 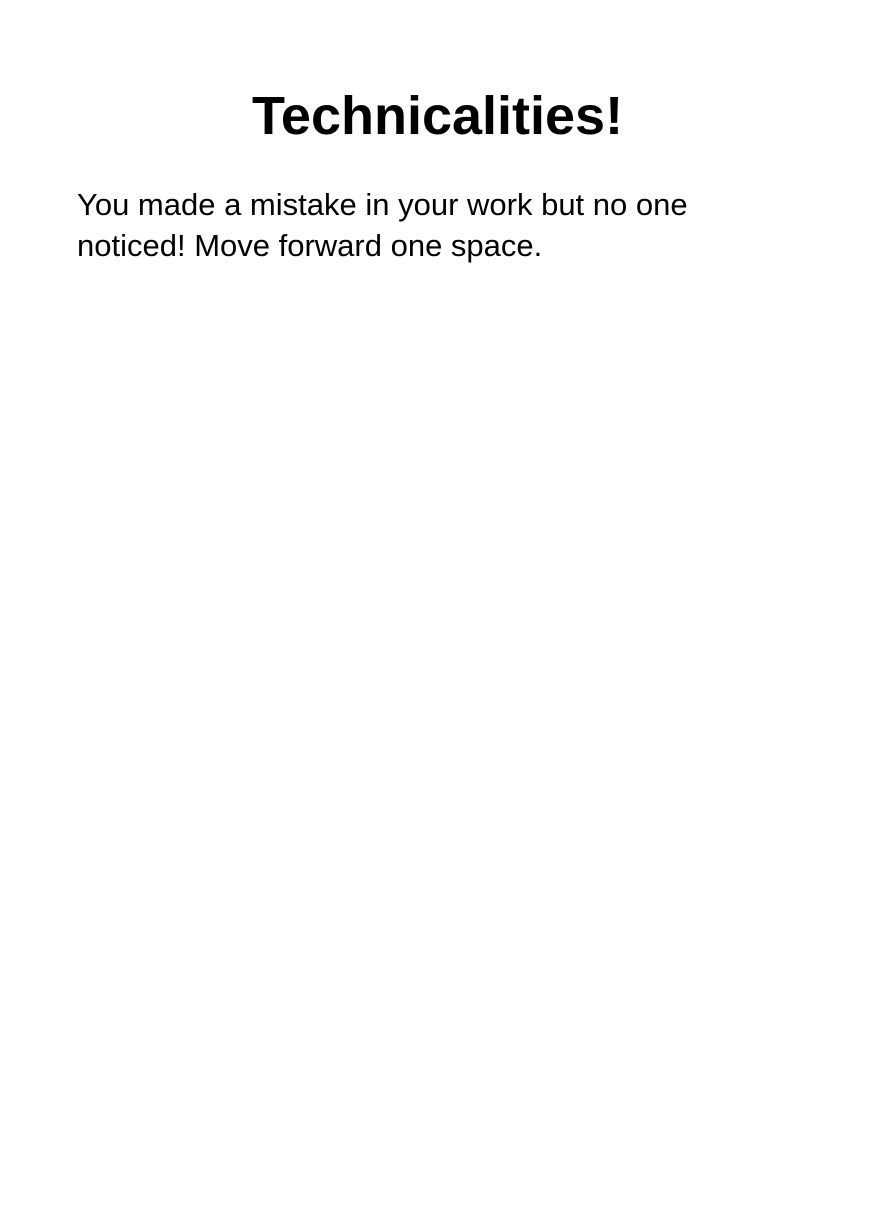 What do you see at coordinates (437, 116) in the screenshot?
I see `card-title: Technicalities!` at bounding box center [437, 116].